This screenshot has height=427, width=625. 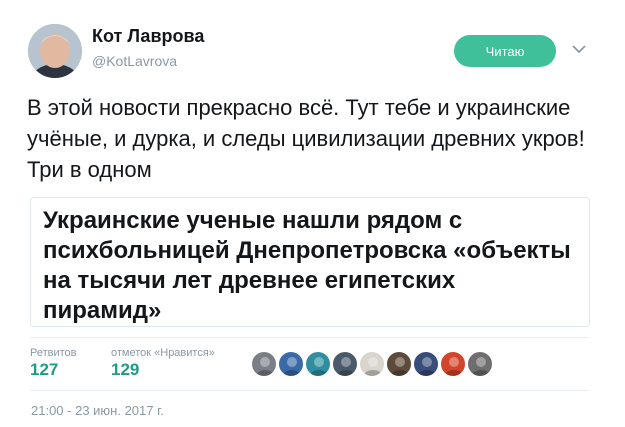 I want to click on likes-label: отметок «Нравится», so click(x=163, y=353).